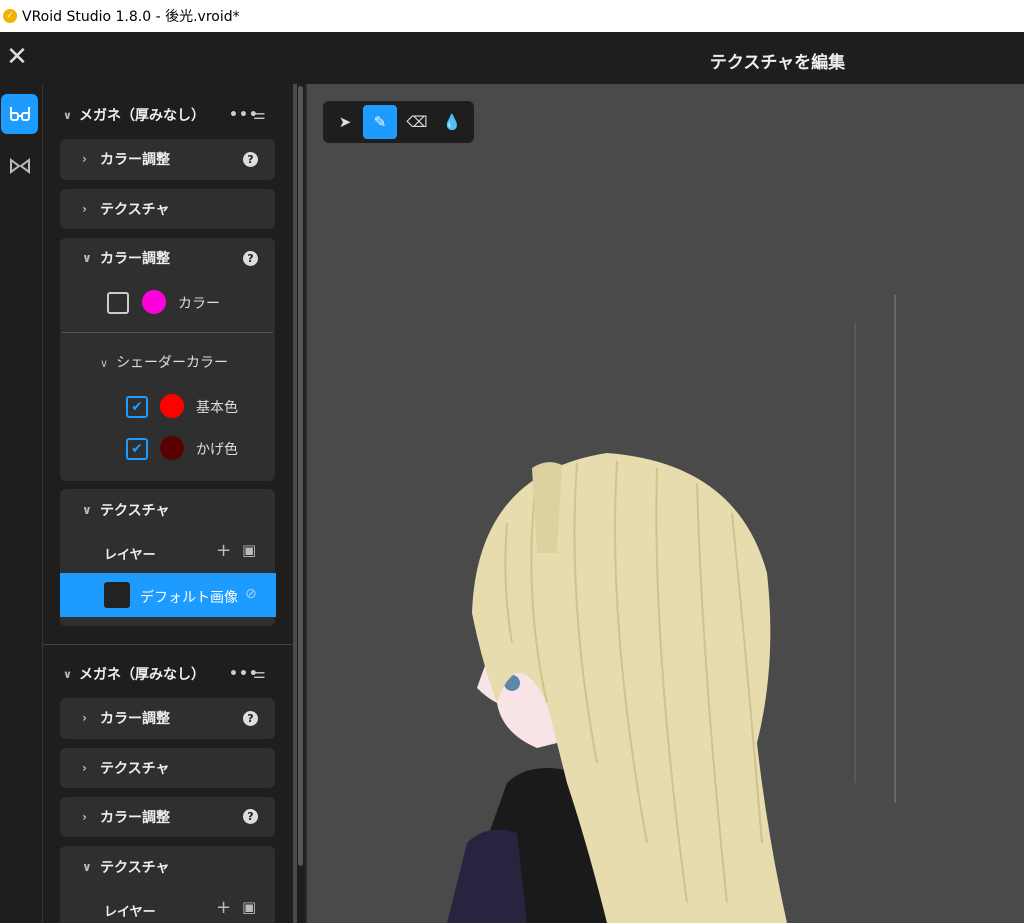 The image size is (1024, 923). I want to click on scrollbar-thumb, so click(300, 476).